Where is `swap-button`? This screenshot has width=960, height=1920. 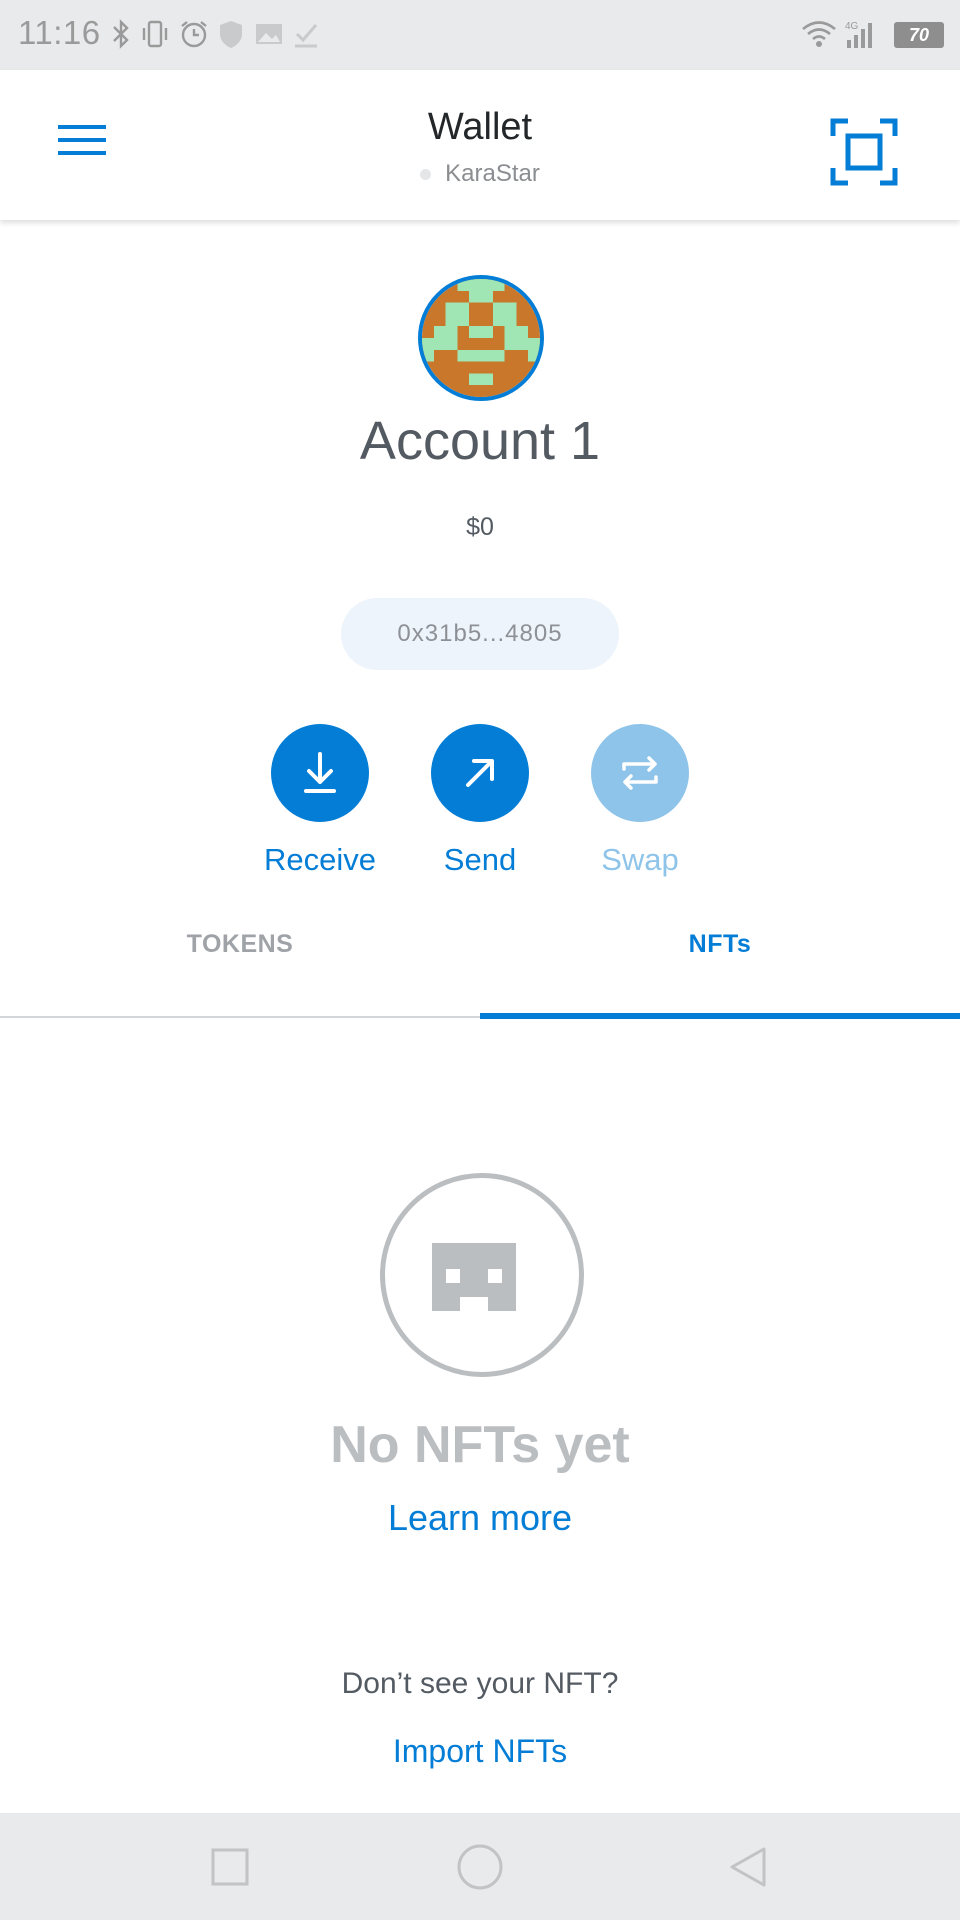
swap-button is located at coordinates (640, 773).